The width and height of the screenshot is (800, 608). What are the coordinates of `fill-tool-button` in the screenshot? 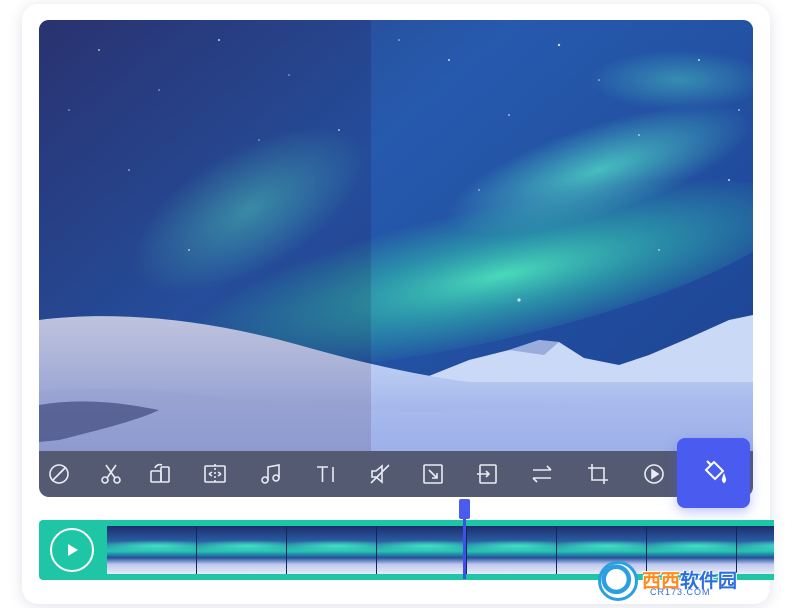 It's located at (713, 473).